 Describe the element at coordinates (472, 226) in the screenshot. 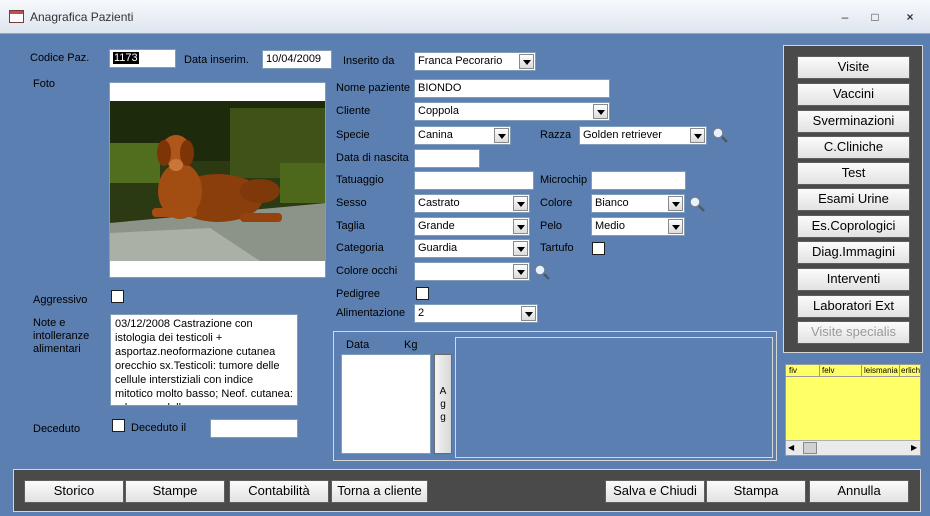

I see `taglia-combo: Grande` at that location.